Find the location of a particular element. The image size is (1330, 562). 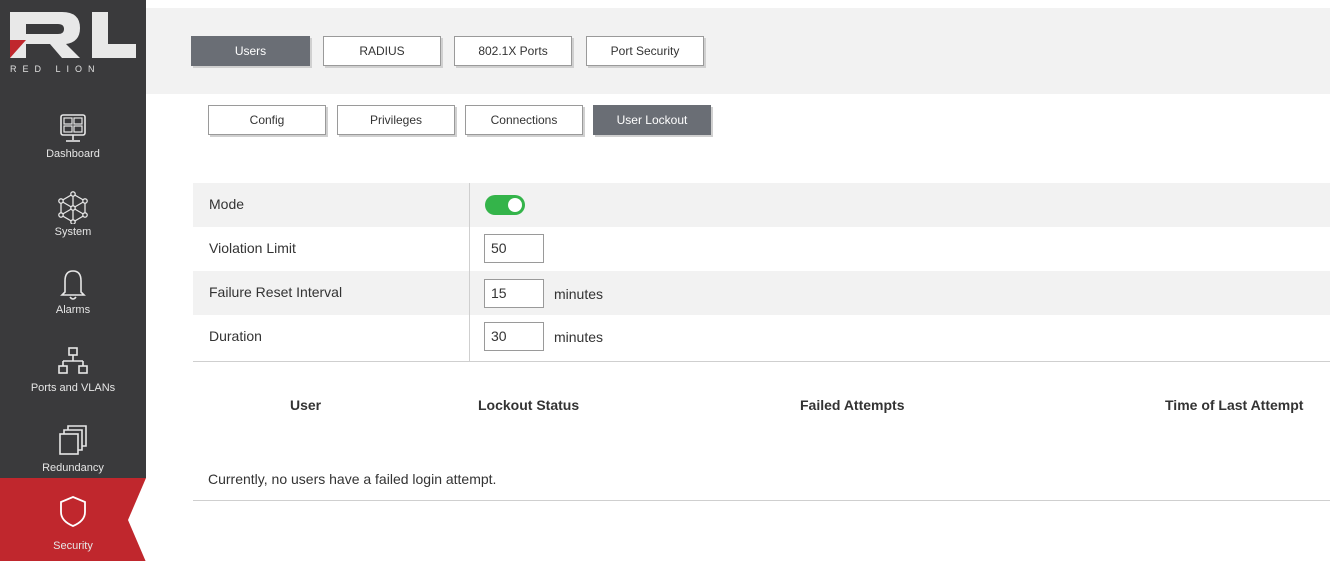

settings-column-divider is located at coordinates (469, 272).